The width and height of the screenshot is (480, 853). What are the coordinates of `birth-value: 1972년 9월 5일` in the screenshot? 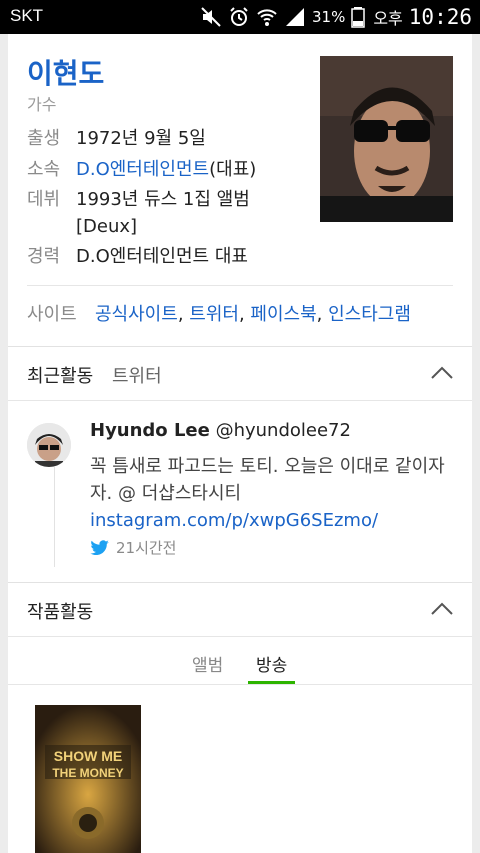 It's located at (141, 138).